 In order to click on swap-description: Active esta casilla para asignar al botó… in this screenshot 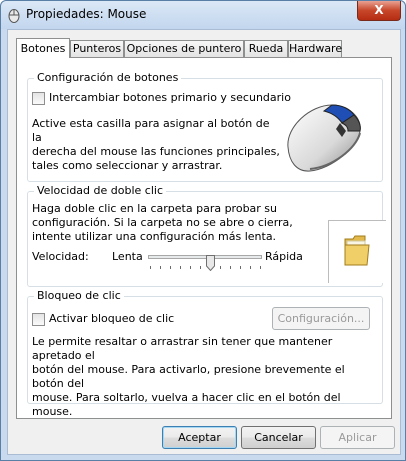, I will do `click(156, 144)`.